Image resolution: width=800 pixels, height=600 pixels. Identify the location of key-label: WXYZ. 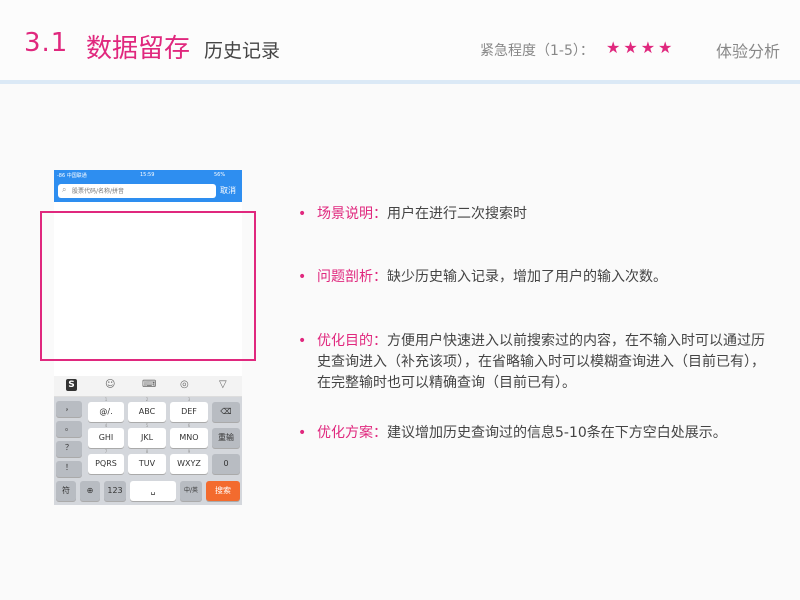
(189, 463).